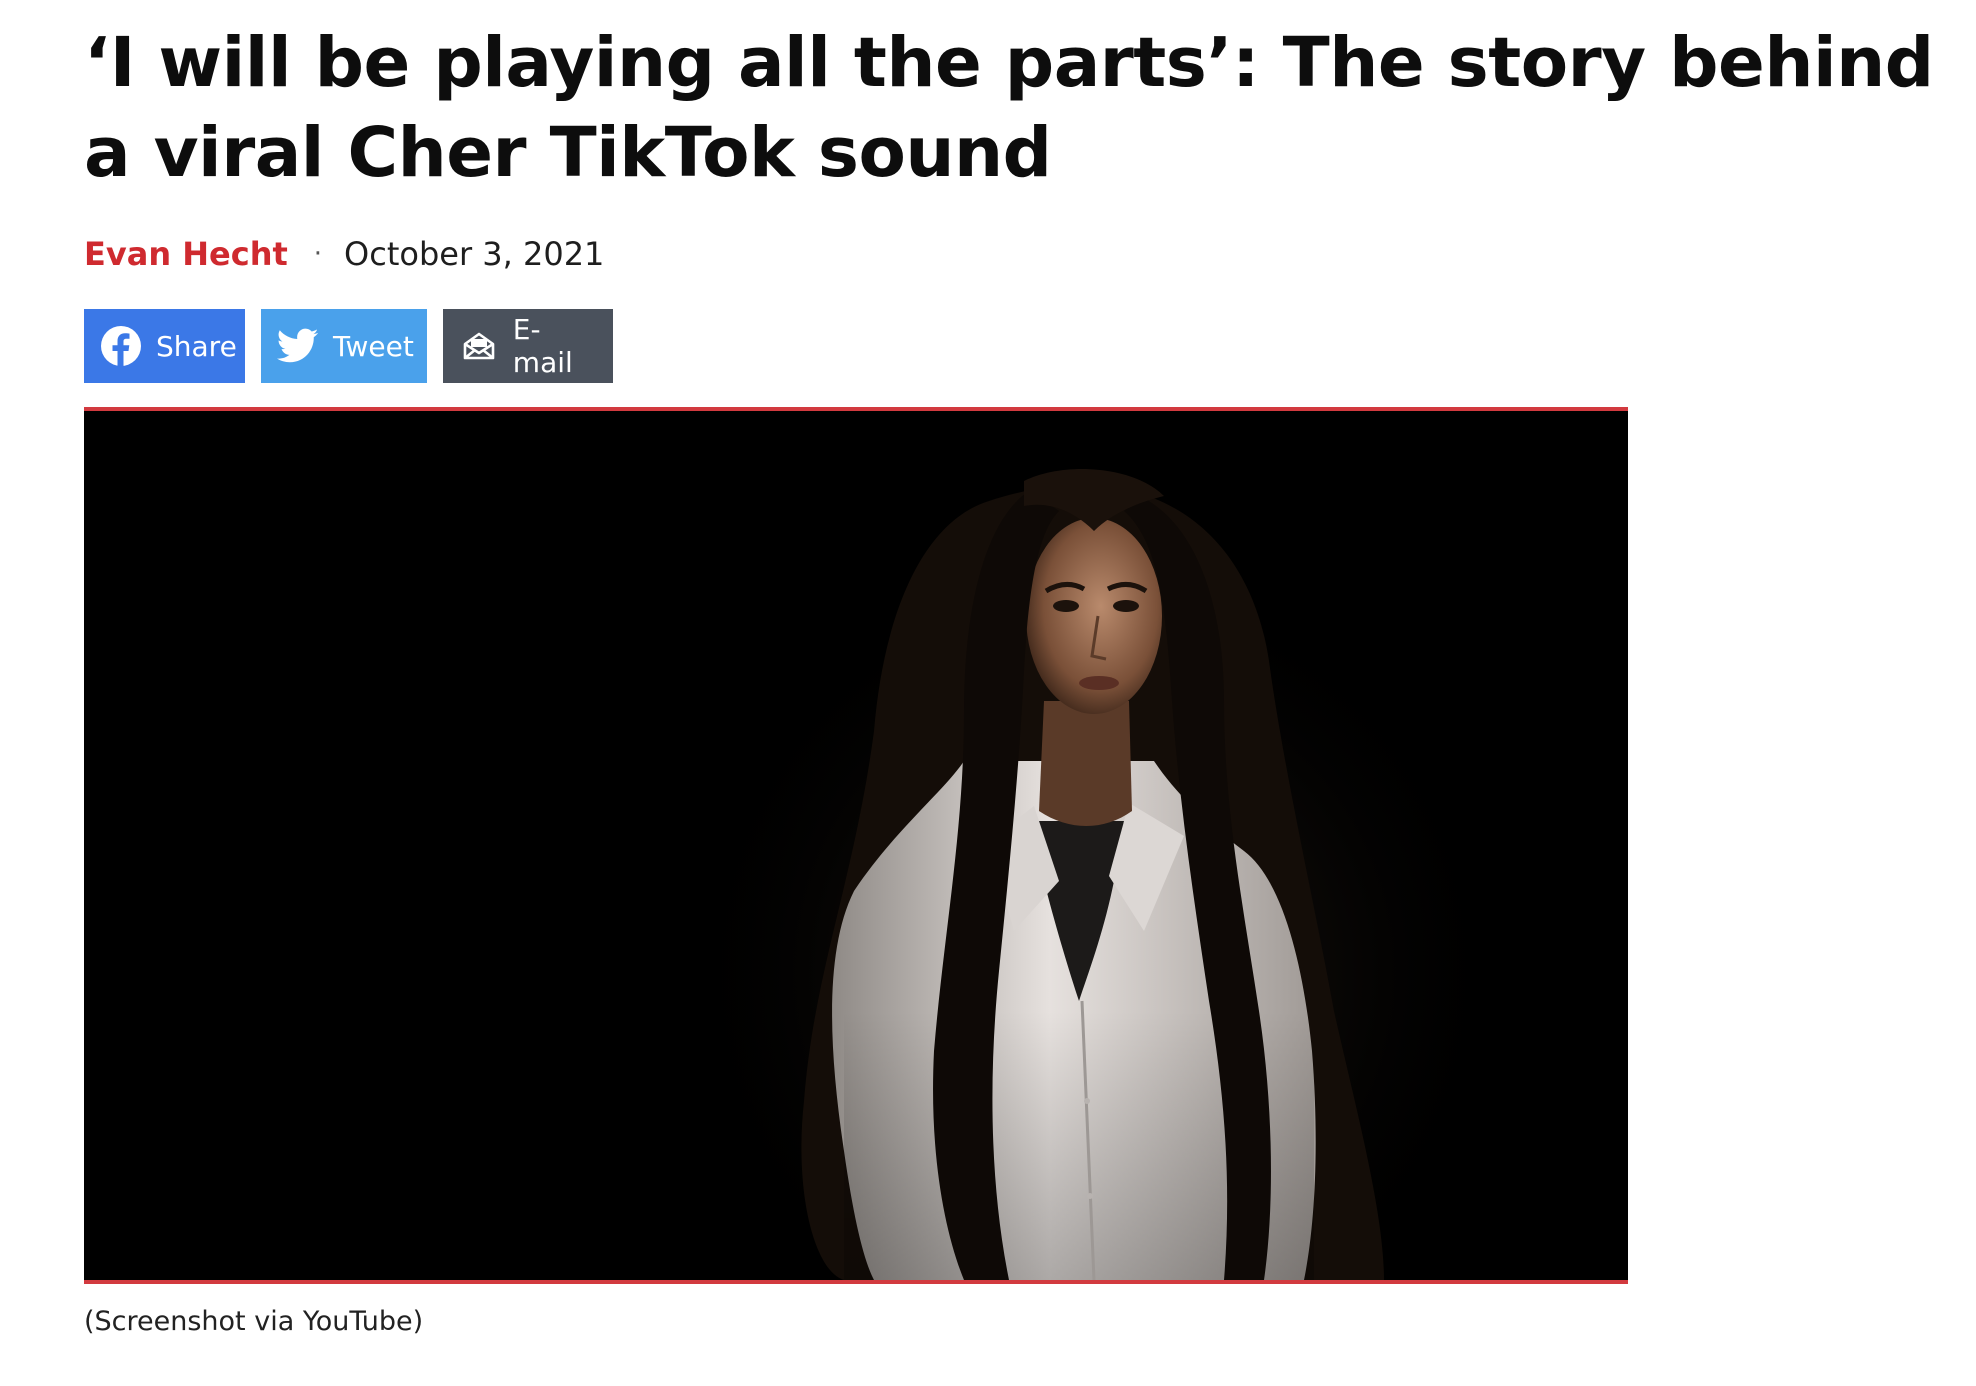 The image size is (1976, 1386). What do you see at coordinates (298, 346) in the screenshot?
I see `twitter-bird-icon` at bounding box center [298, 346].